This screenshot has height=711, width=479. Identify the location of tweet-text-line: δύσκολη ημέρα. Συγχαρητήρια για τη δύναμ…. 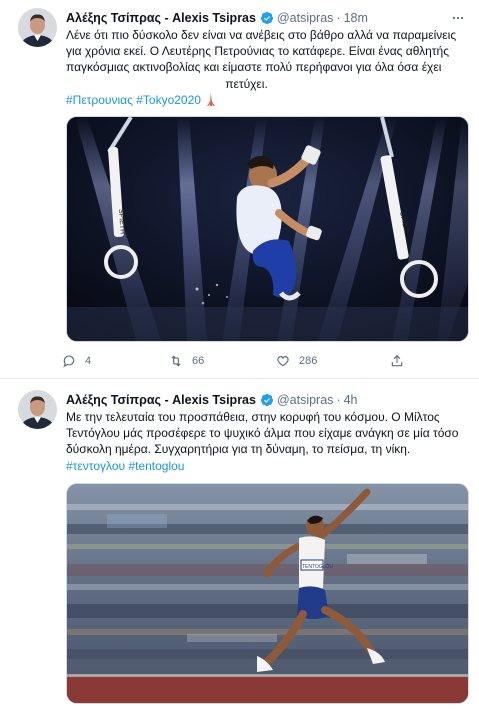
(238, 449).